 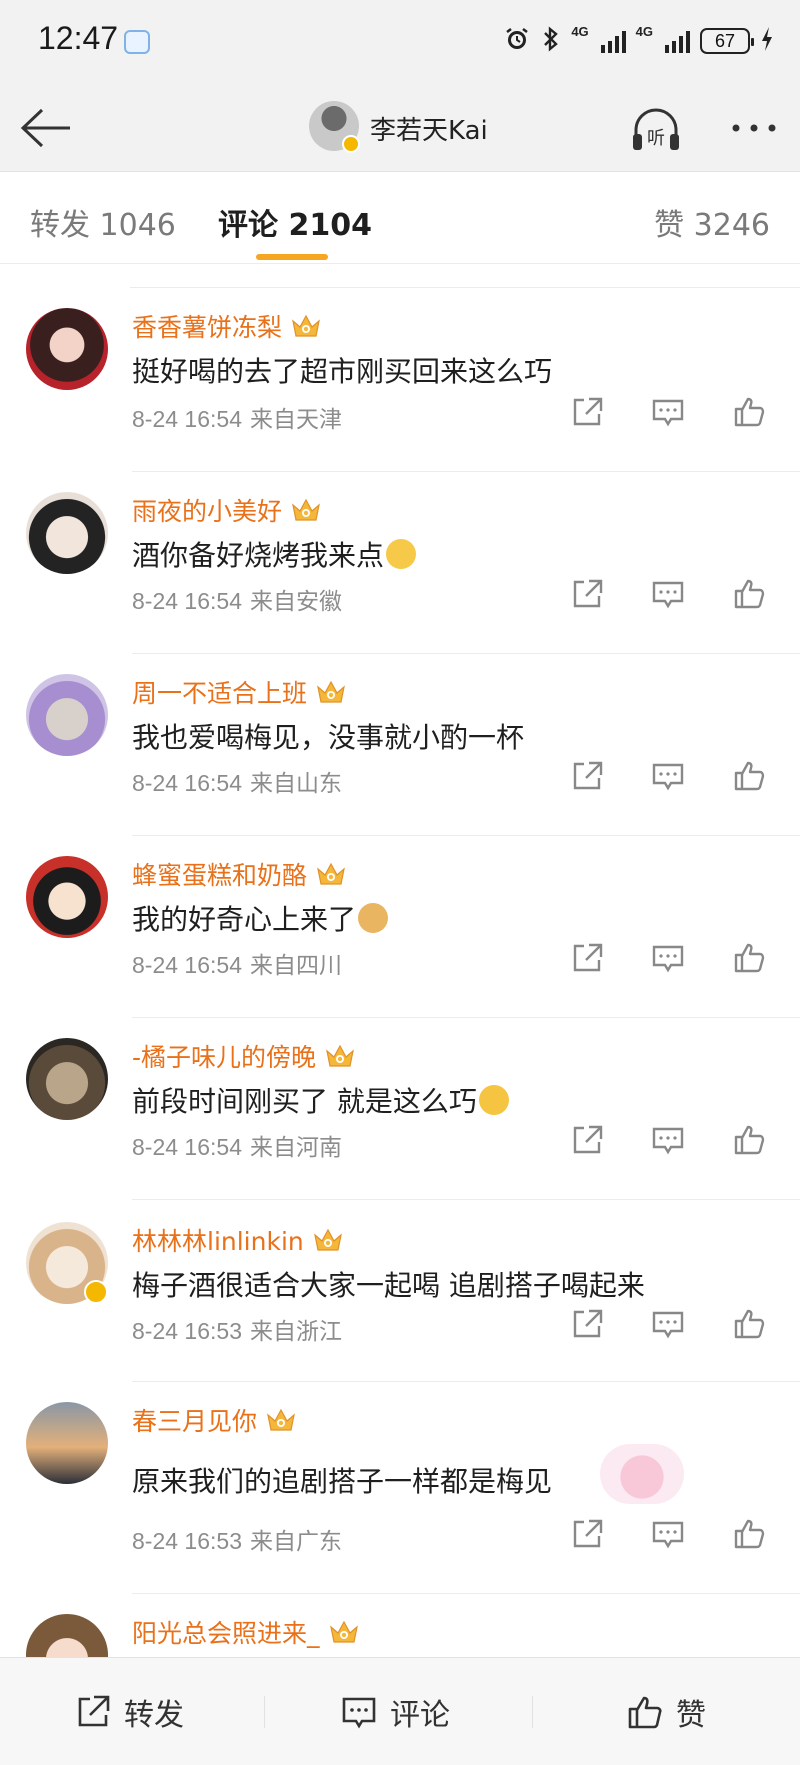 What do you see at coordinates (691, 1715) in the screenshot?
I see `like-label: 赞` at bounding box center [691, 1715].